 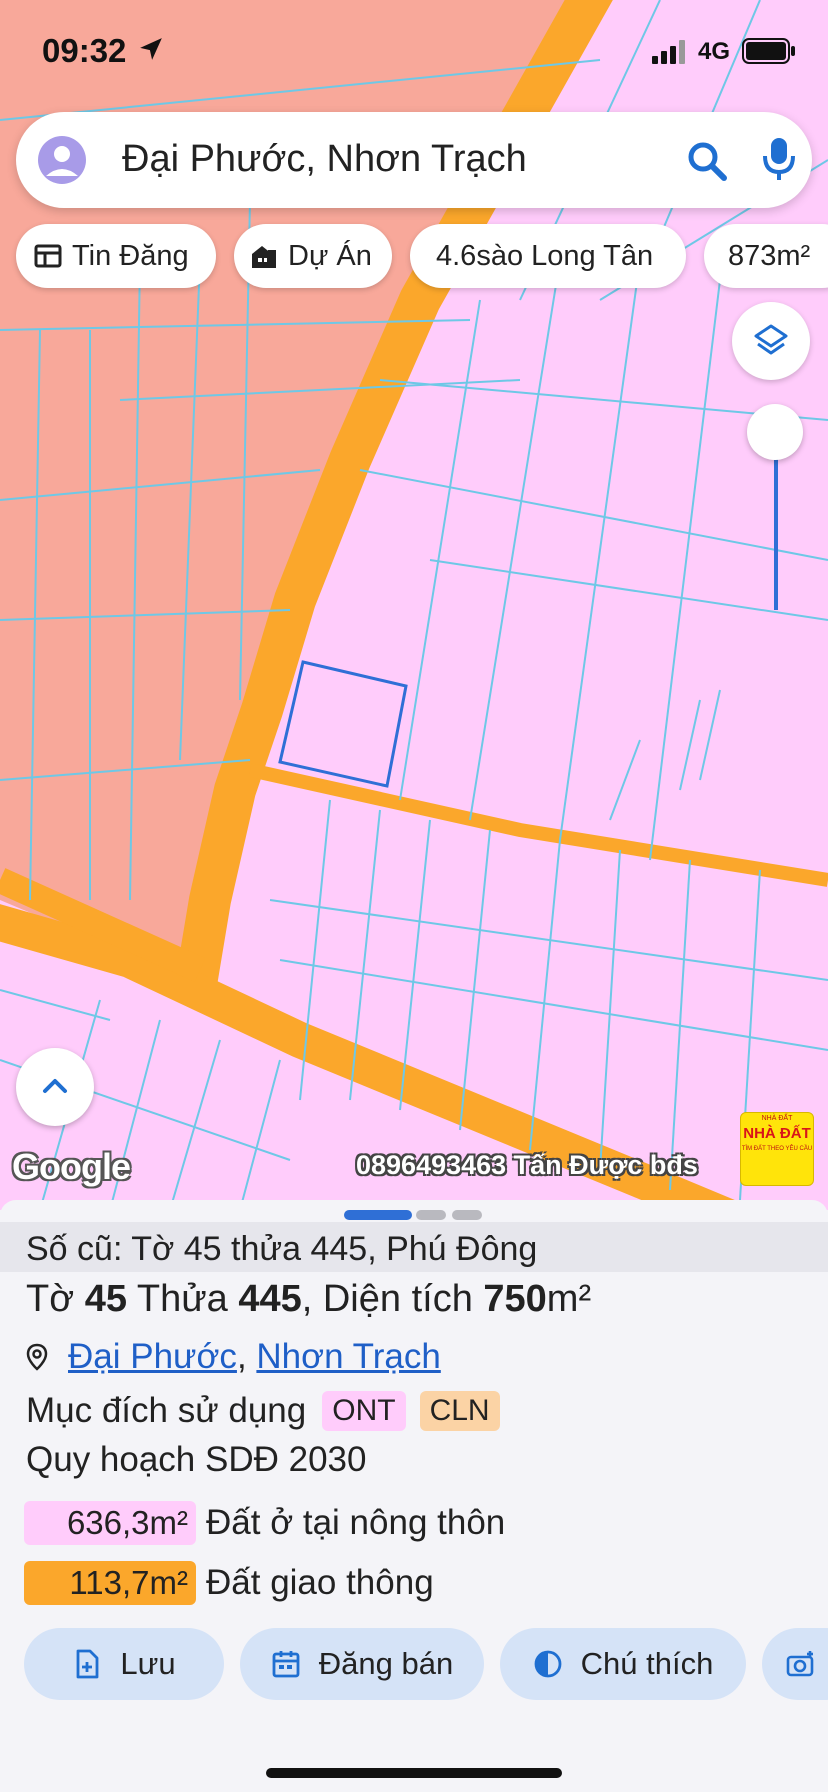 I want to click on parcel-number: 445, so click(x=270, y=1299).